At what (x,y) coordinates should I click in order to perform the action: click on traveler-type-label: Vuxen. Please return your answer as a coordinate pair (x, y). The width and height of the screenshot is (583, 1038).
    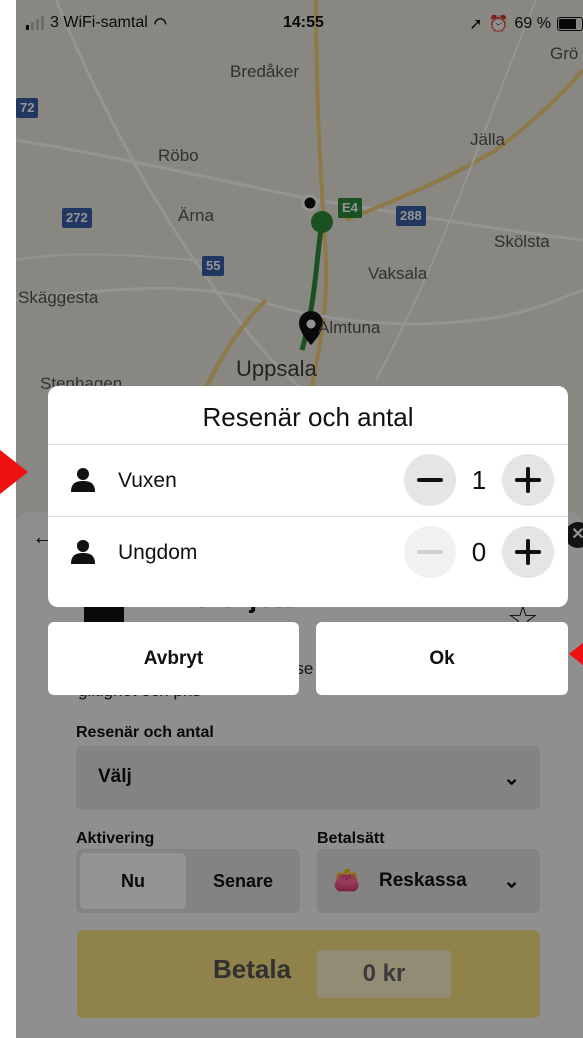
    Looking at the image, I should click on (147, 480).